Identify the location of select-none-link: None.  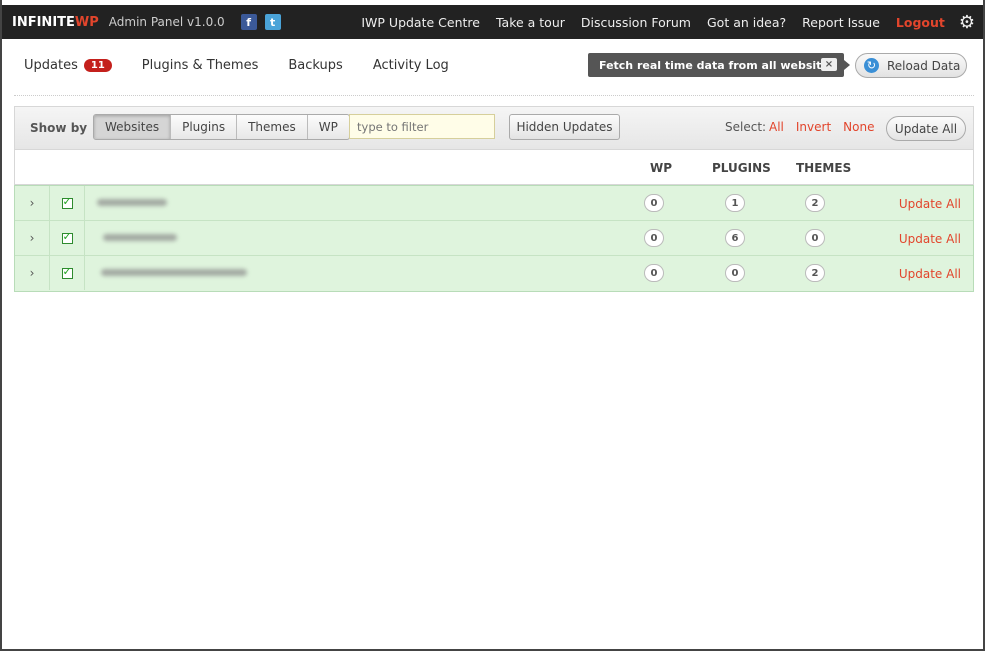
(858, 127).